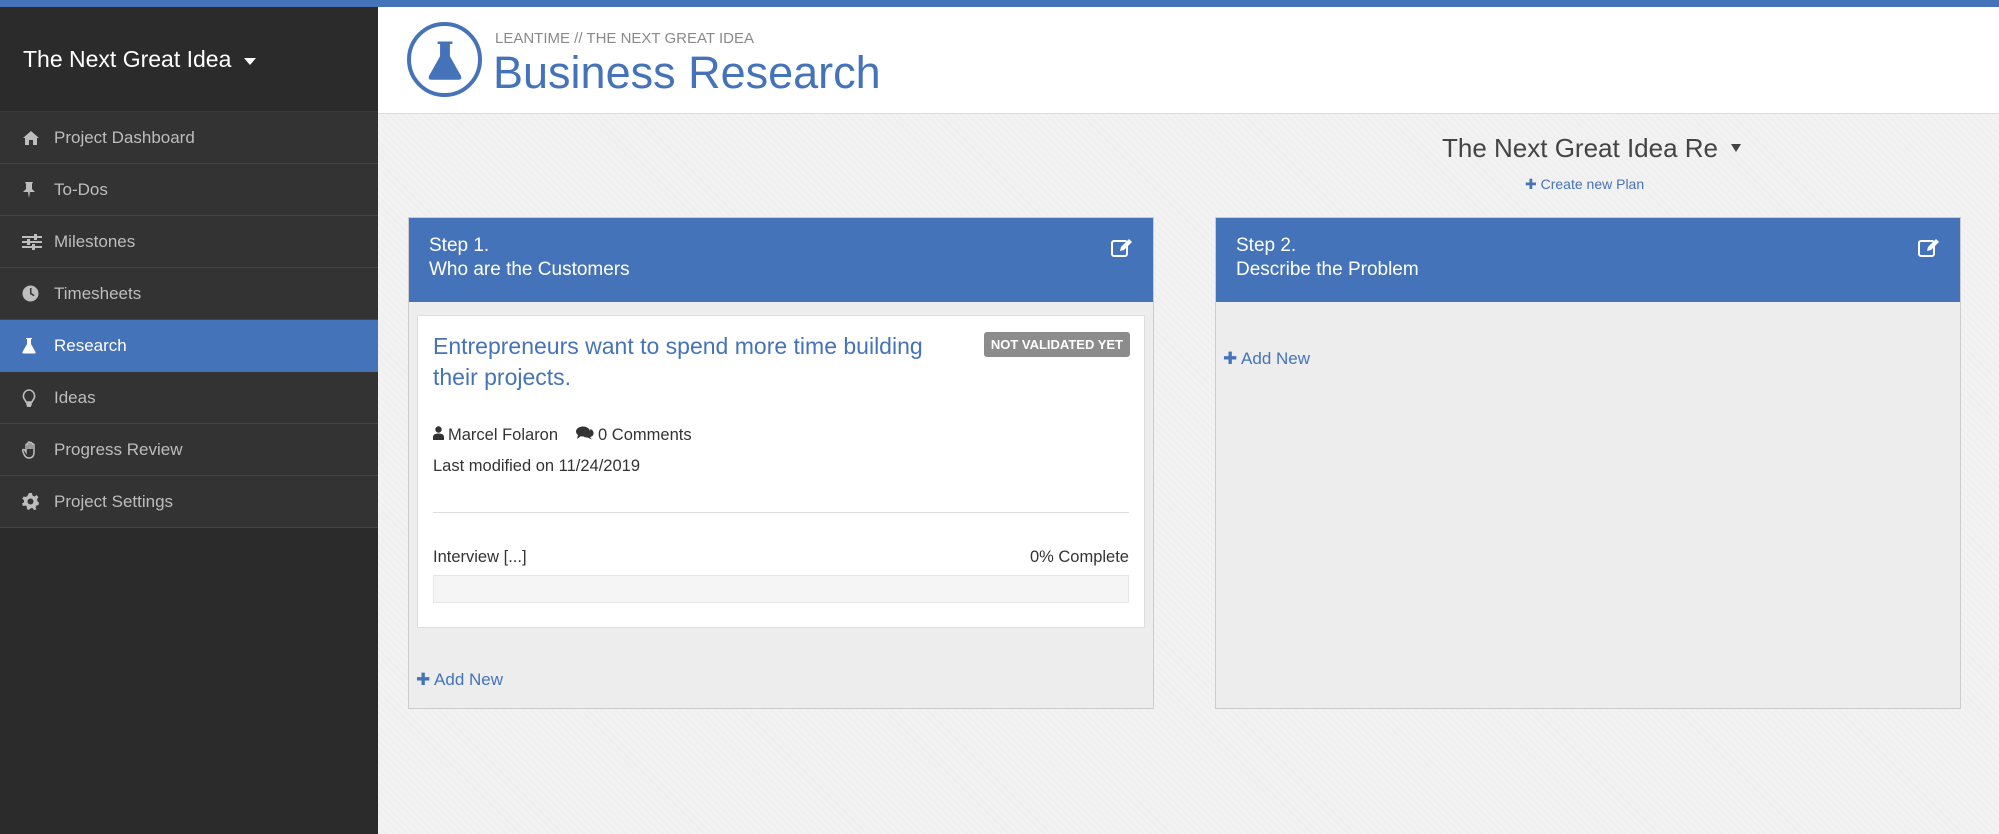 The image size is (1999, 834). What do you see at coordinates (98, 293) in the screenshot?
I see `sidebar-item-label: Timesheets` at bounding box center [98, 293].